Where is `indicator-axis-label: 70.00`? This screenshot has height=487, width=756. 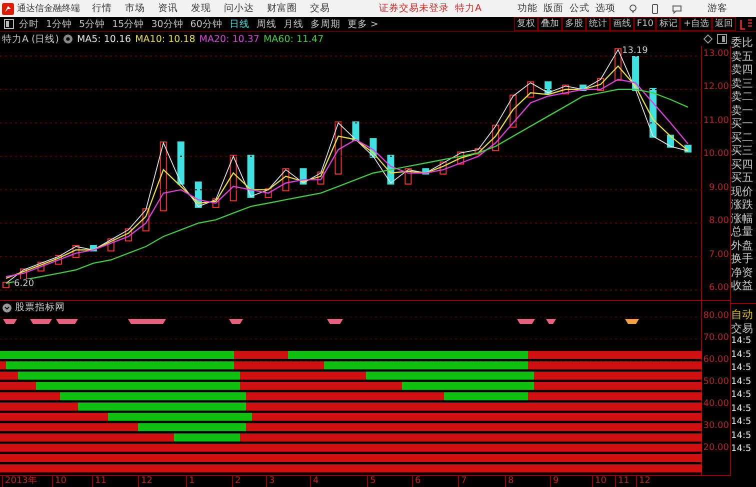
indicator-axis-label: 70.00 is located at coordinates (716, 338).